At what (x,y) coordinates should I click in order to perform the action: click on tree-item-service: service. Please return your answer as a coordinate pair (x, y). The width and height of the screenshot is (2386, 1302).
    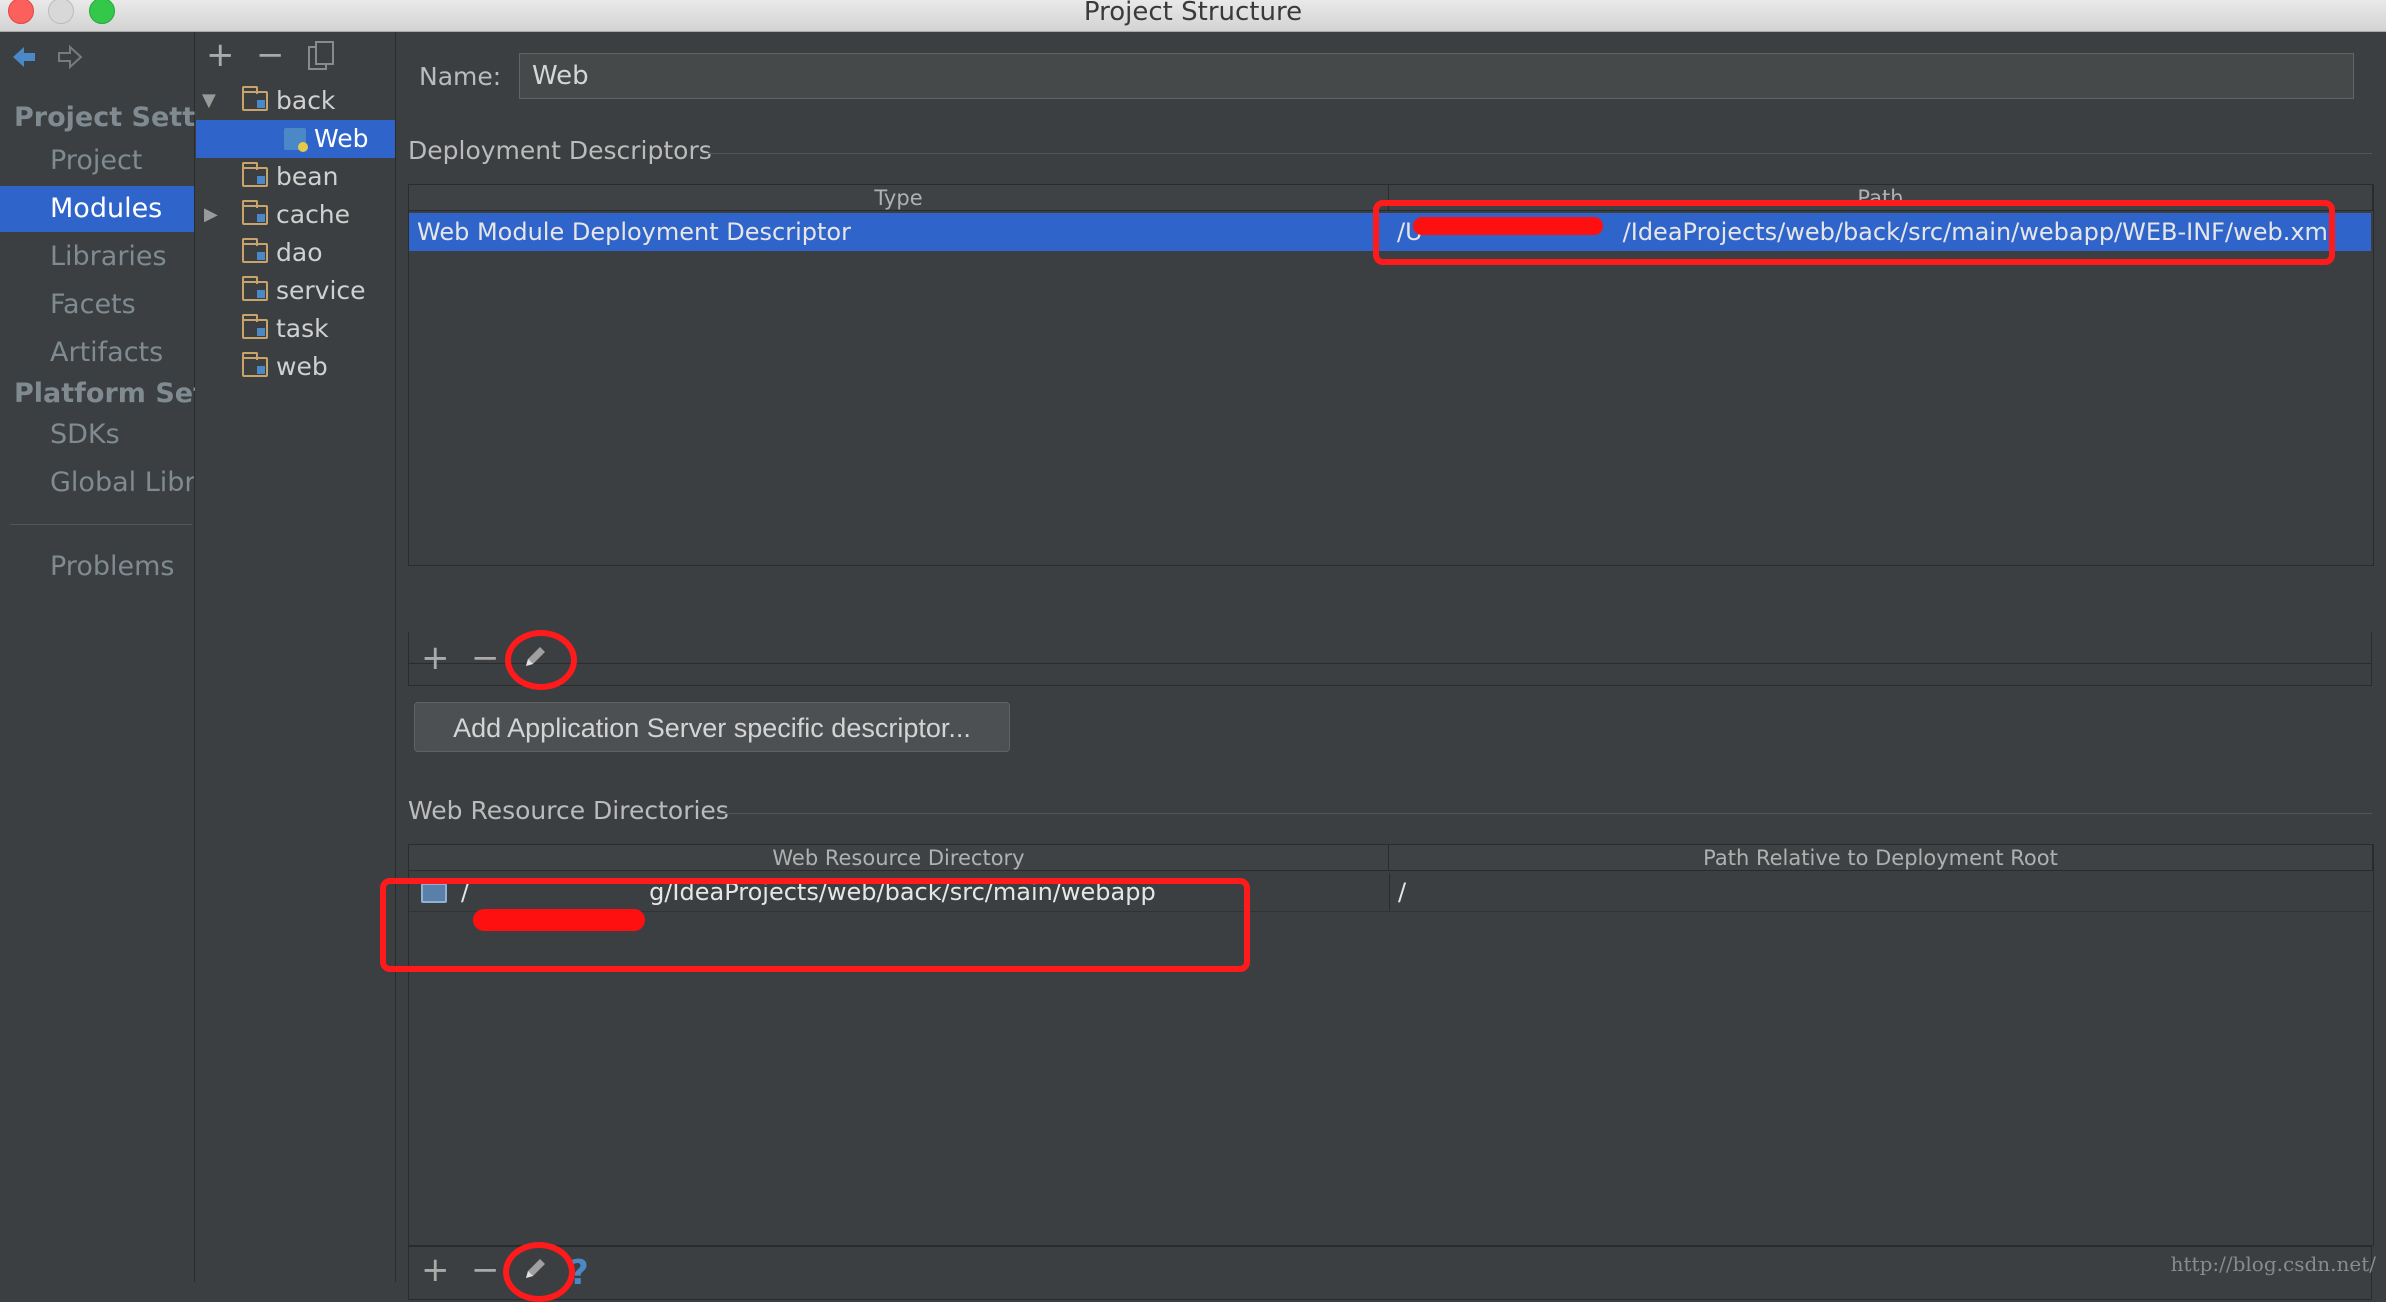
    Looking at the image, I should click on (295, 291).